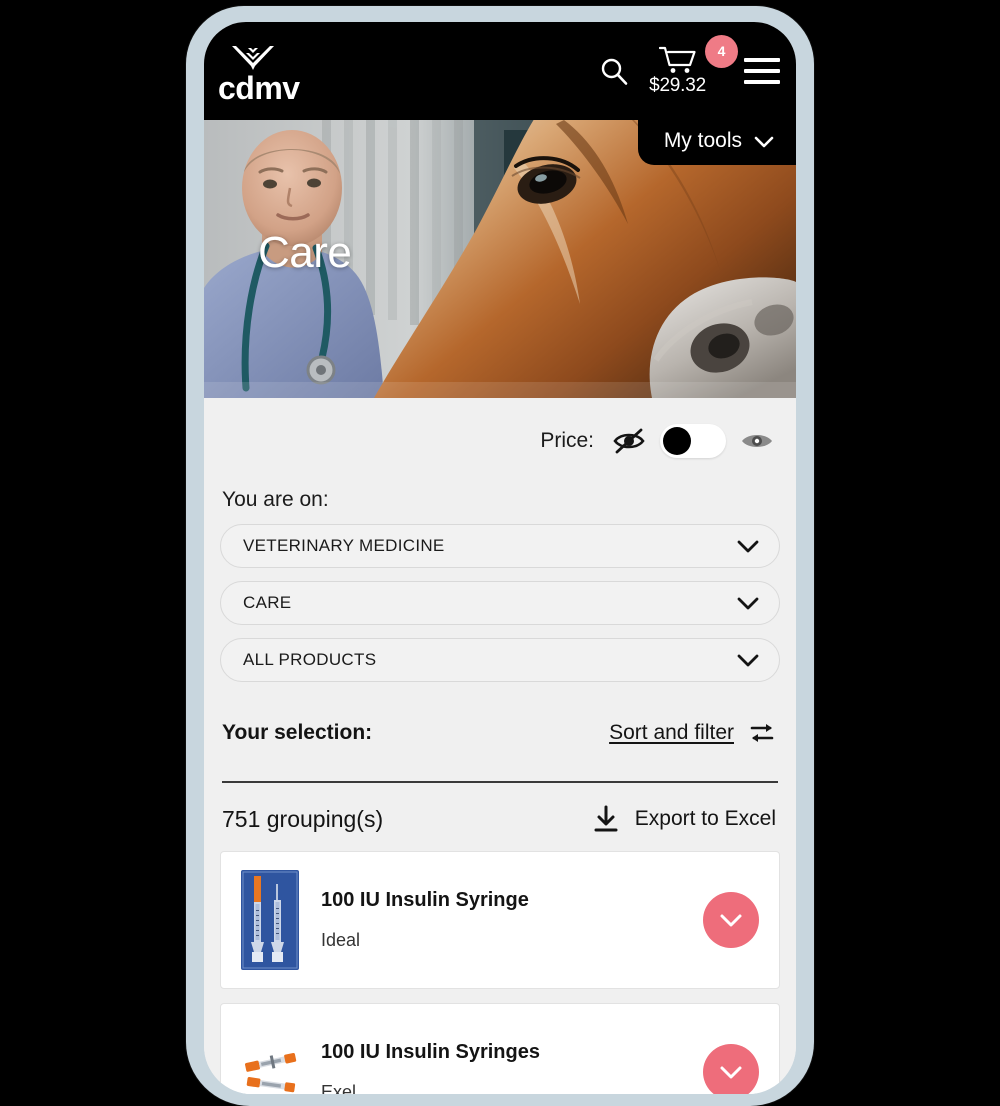 This screenshot has height=1106, width=1000. I want to click on sort-and-filter-button: Sort and filter, so click(692, 733).